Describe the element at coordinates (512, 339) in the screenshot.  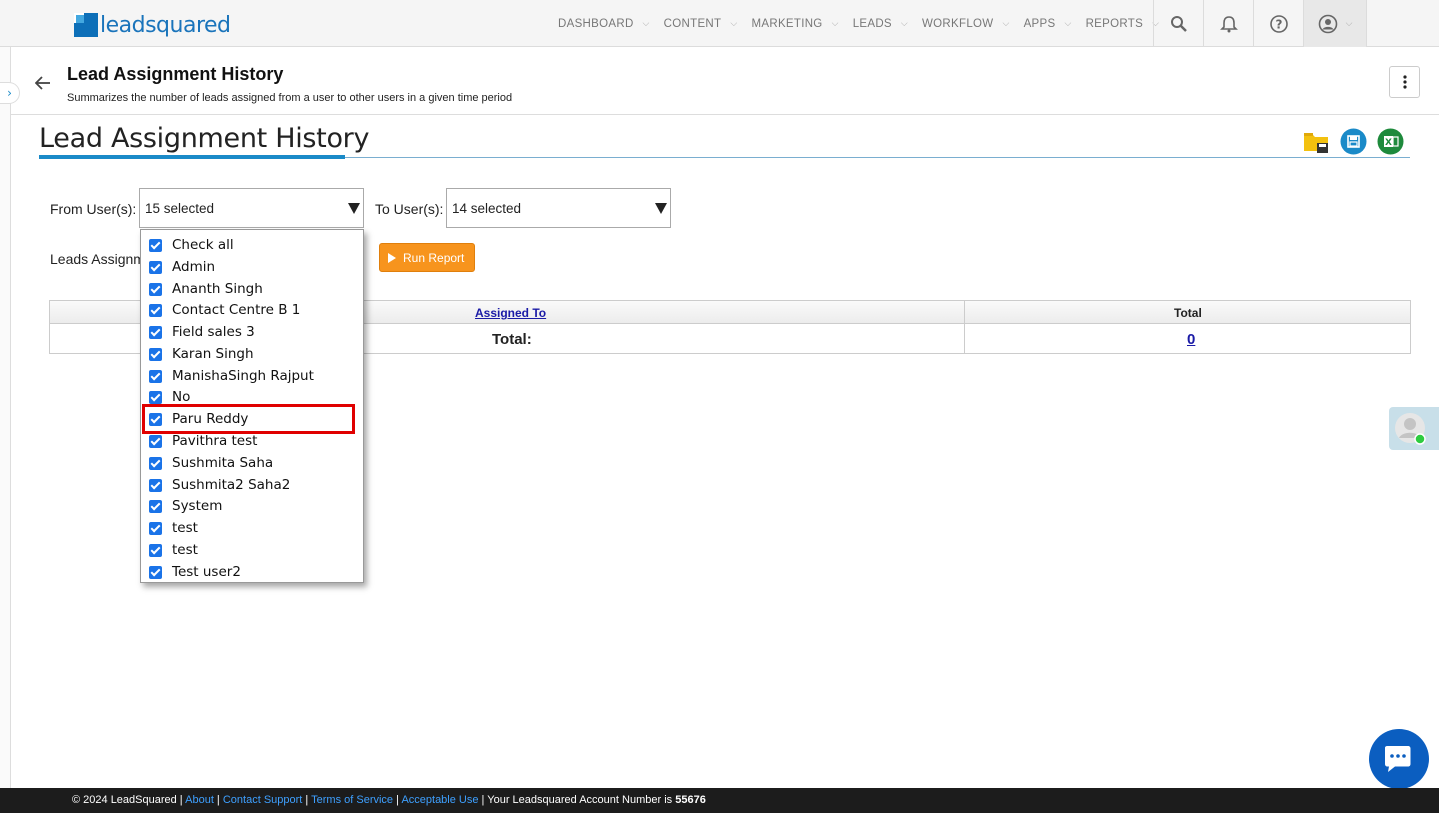
I see `total-row-label: Total:` at that location.